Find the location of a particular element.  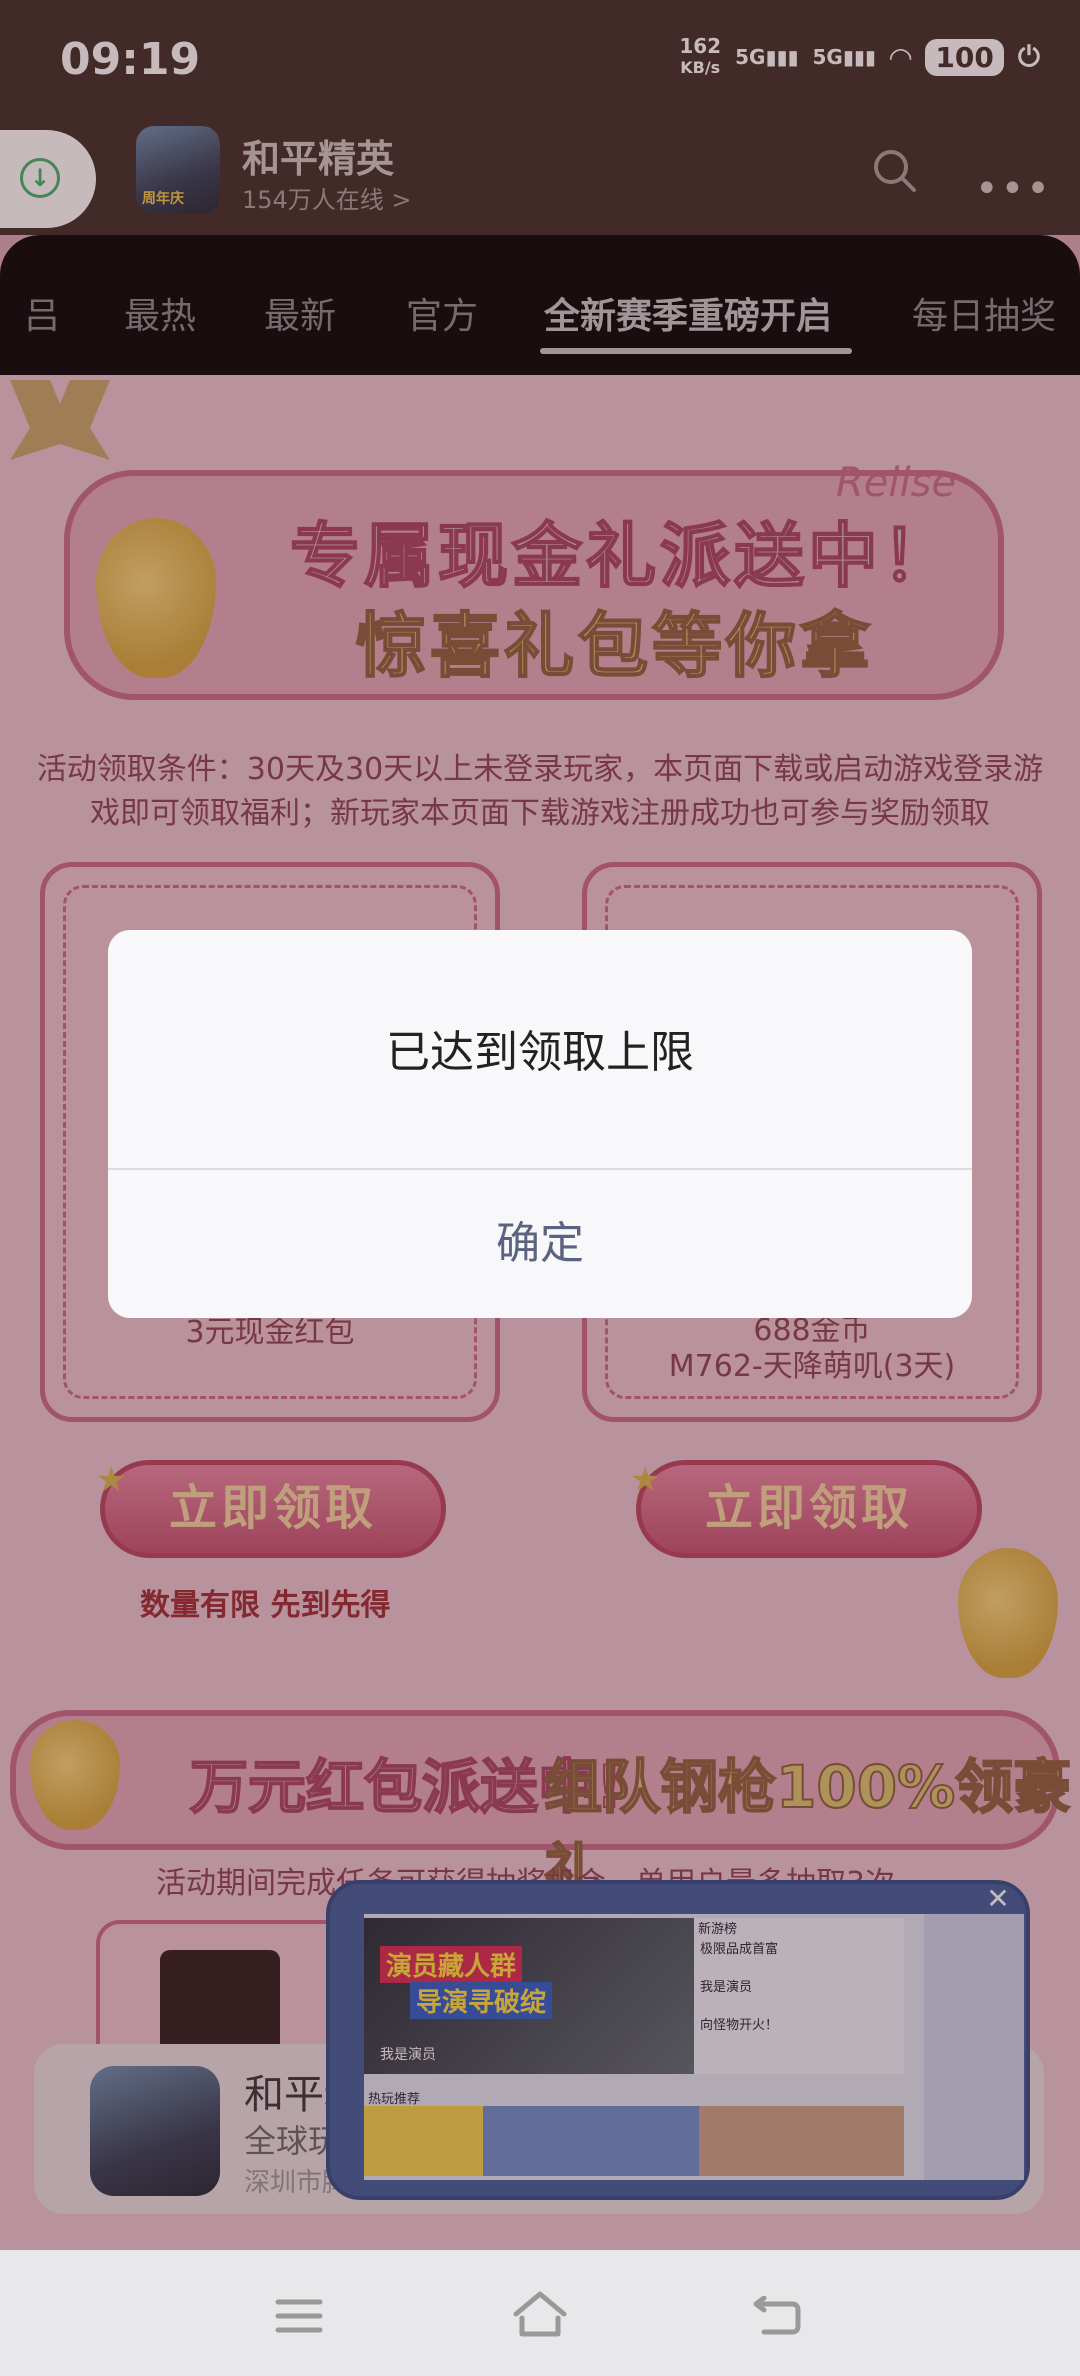

home-icon is located at coordinates (540, 2314).